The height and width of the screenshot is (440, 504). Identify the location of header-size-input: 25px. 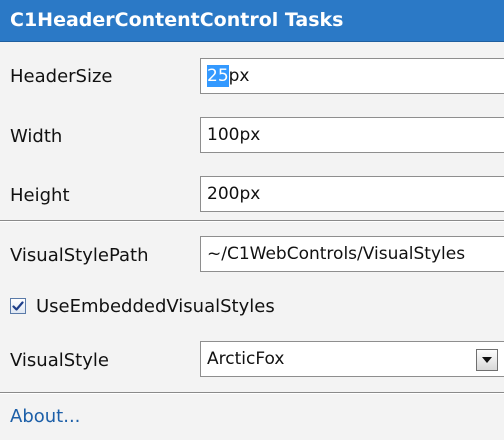
(352, 76).